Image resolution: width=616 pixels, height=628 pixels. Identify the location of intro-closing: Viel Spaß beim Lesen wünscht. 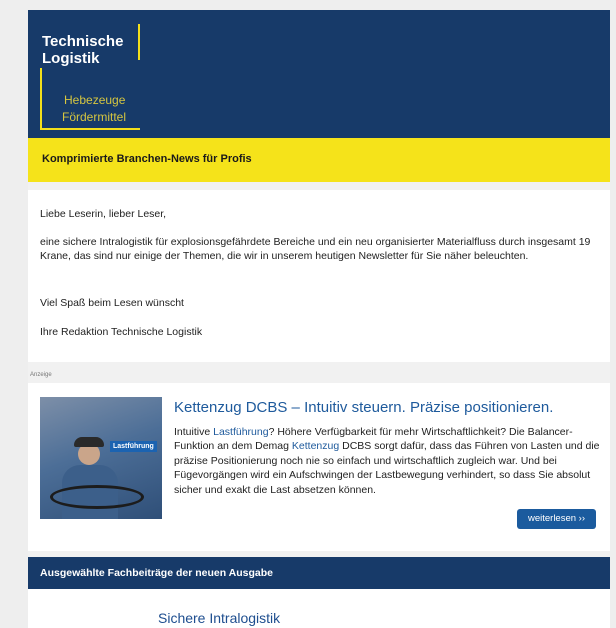
(112, 303).